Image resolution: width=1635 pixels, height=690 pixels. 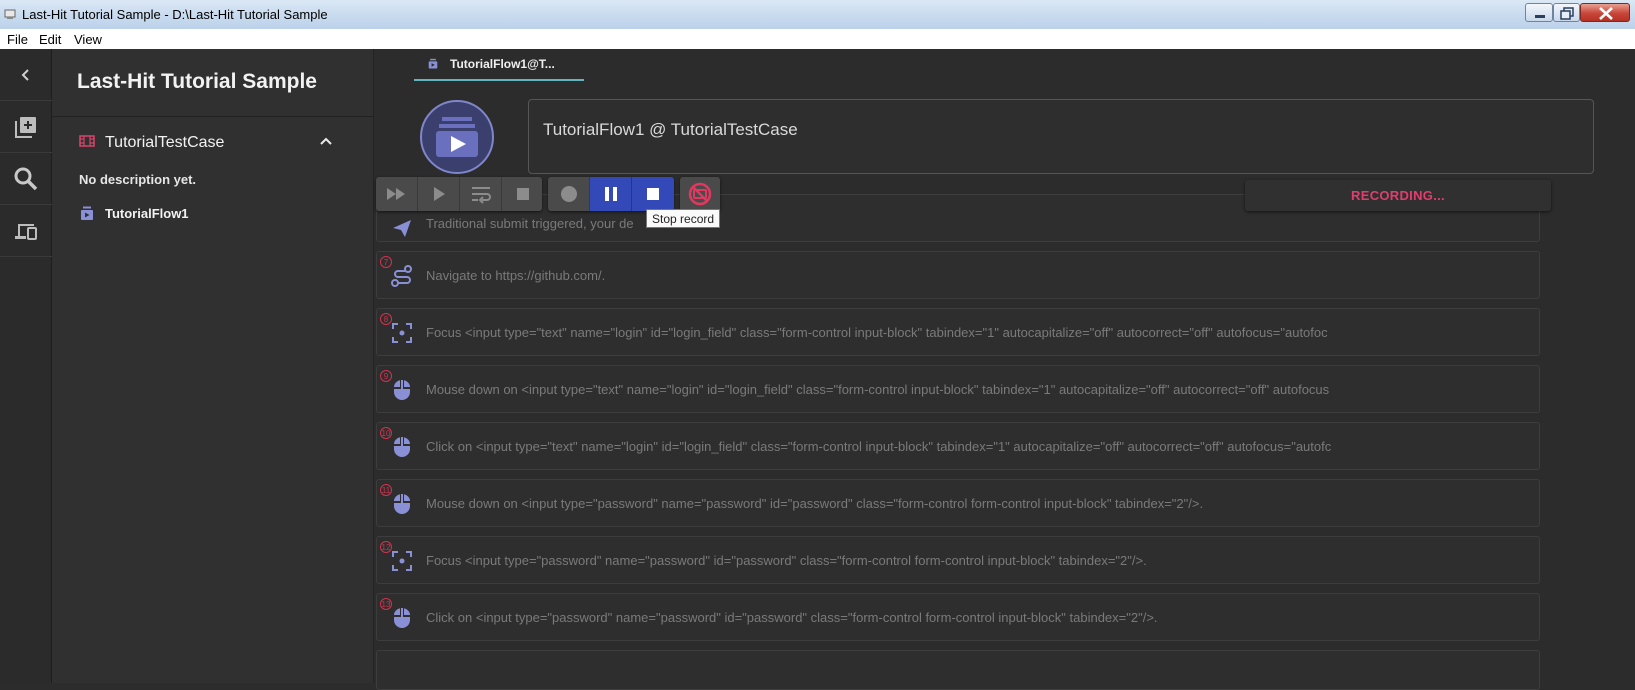 I want to click on collapse-button, so click(x=26, y=75).